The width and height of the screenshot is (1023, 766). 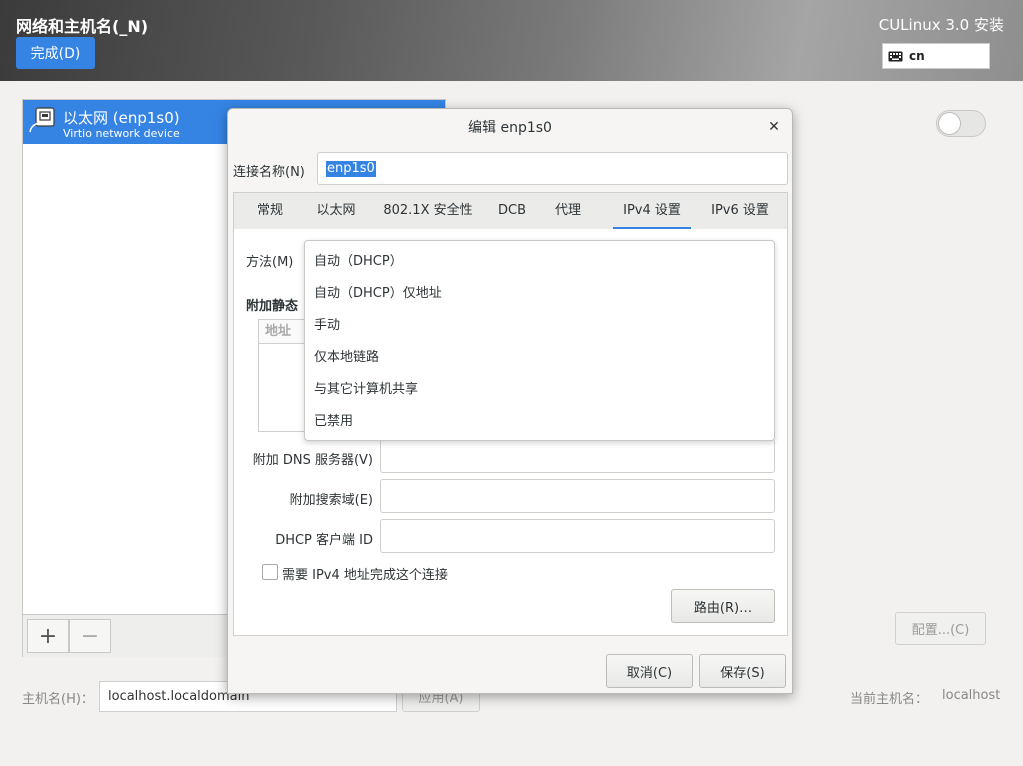 What do you see at coordinates (917, 56) in the screenshot?
I see `keyboard-layout-label: cn` at bounding box center [917, 56].